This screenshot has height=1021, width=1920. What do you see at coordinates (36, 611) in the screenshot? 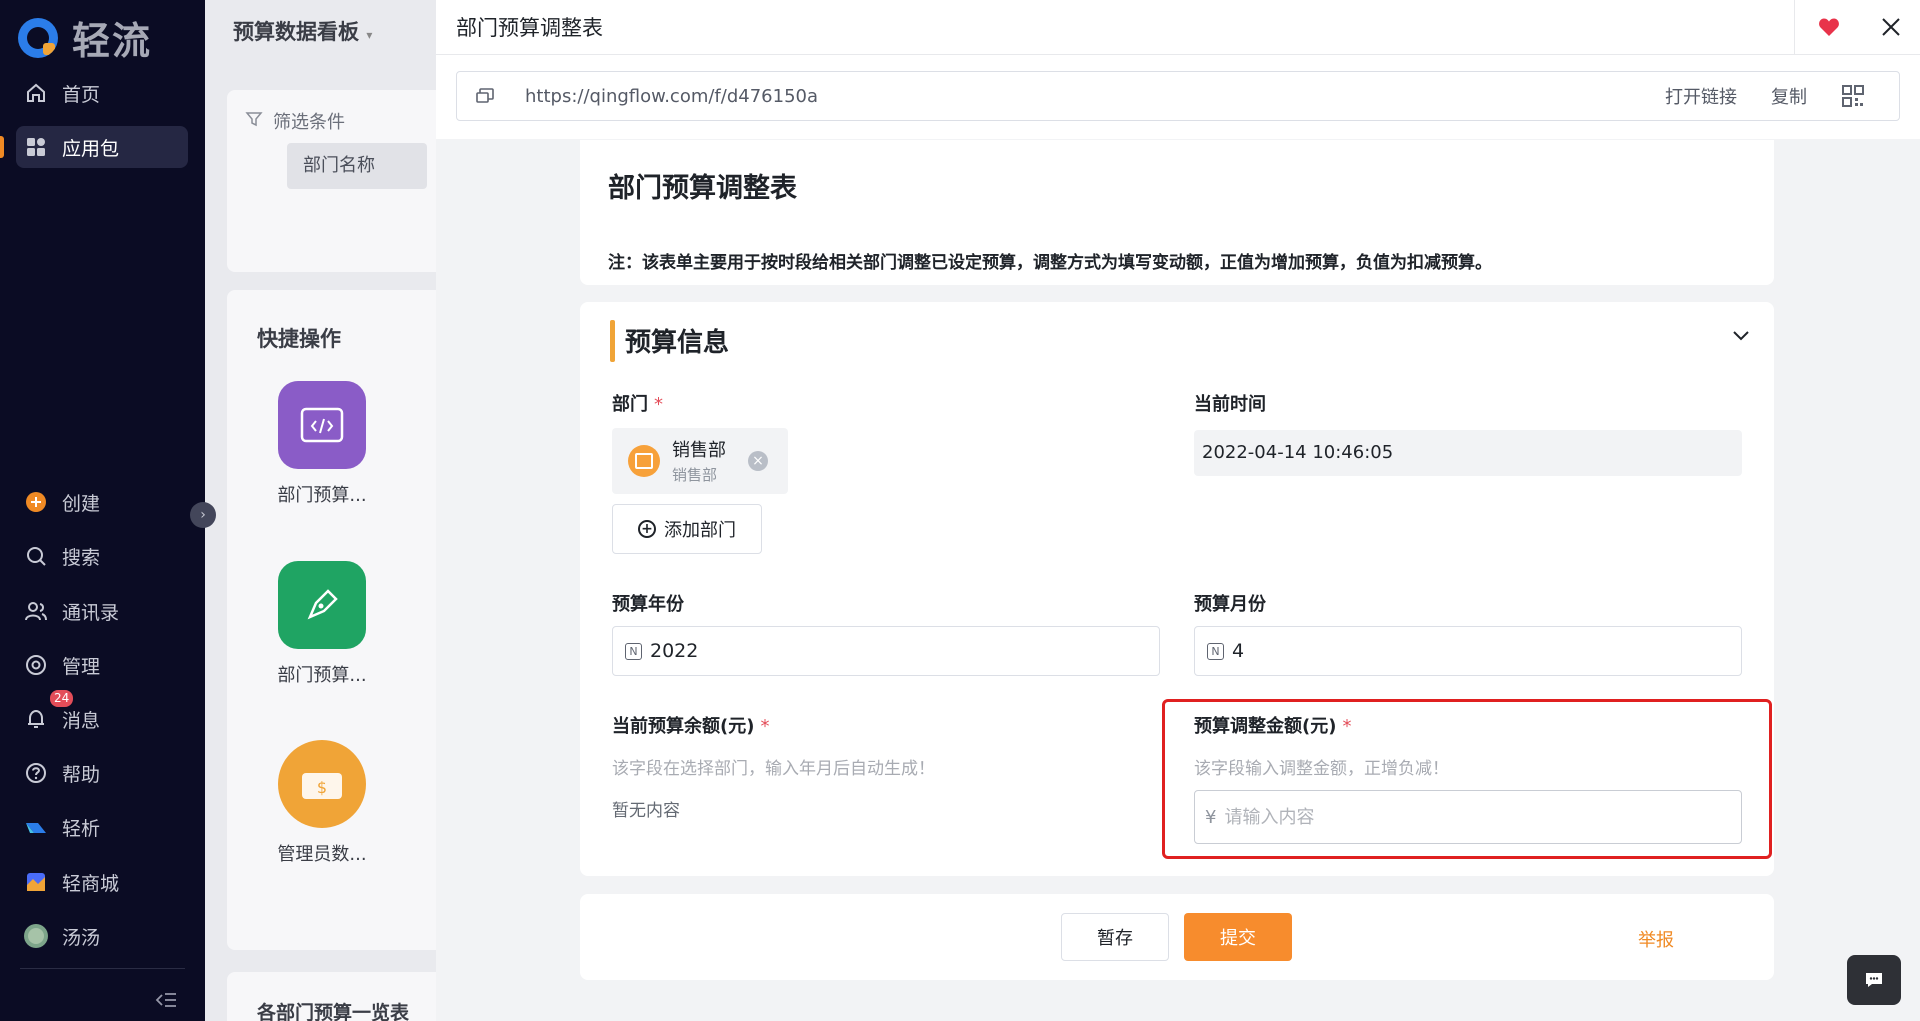
I see `contacts-icon` at bounding box center [36, 611].